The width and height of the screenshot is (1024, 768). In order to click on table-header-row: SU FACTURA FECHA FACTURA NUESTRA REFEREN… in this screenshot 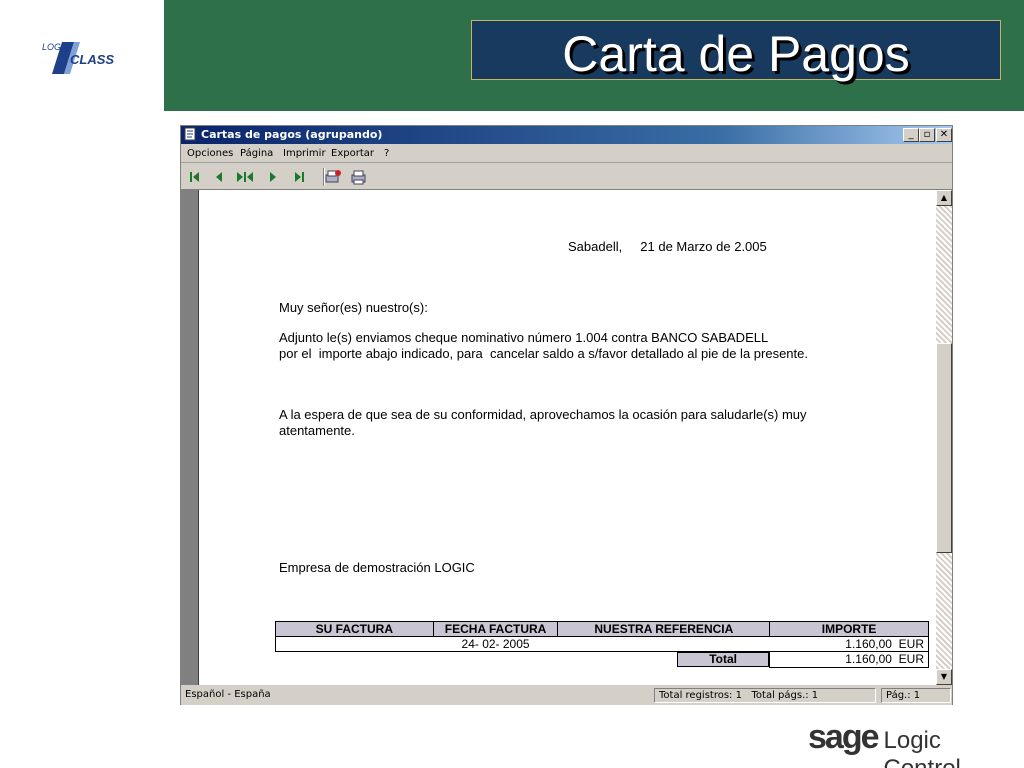, I will do `click(602, 629)`.